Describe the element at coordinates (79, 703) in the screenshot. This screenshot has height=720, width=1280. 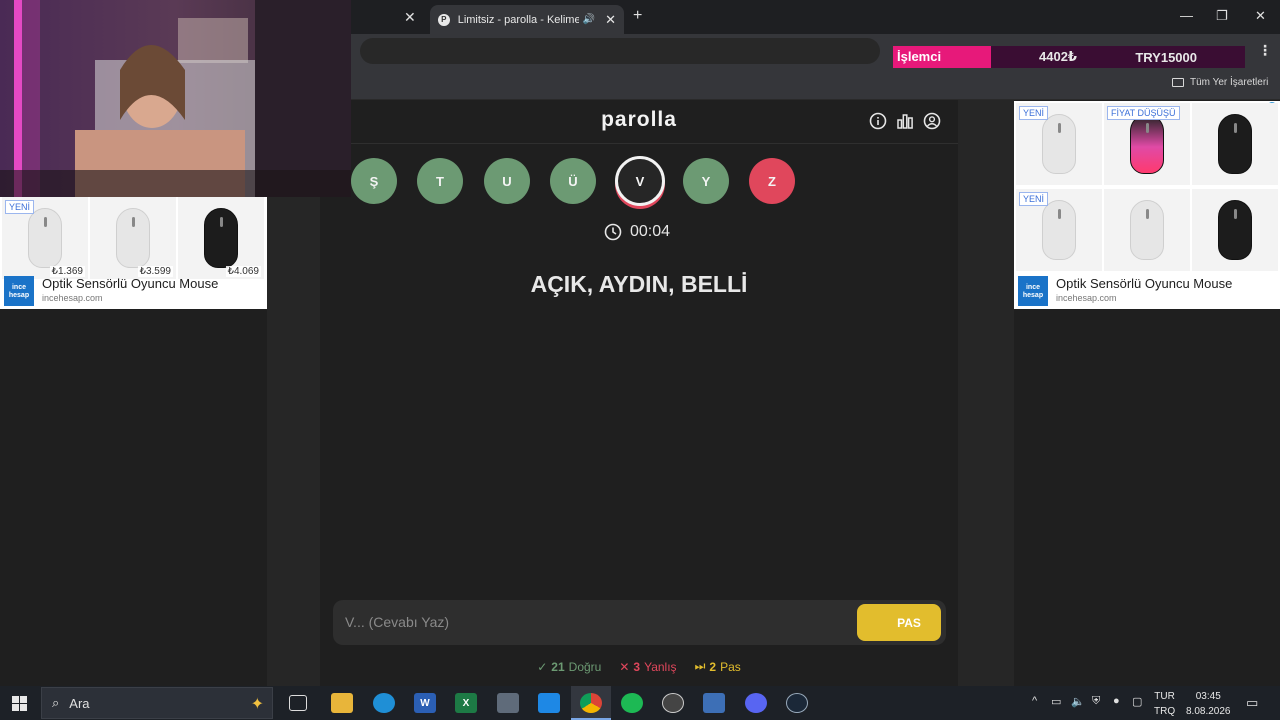
I see `search-text: Ara` at that location.